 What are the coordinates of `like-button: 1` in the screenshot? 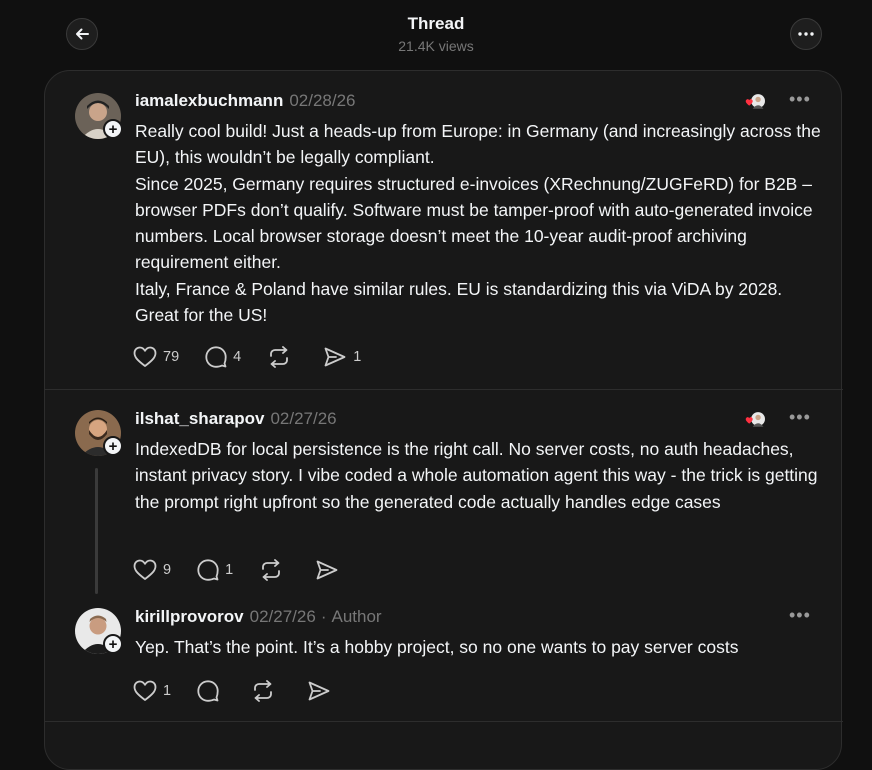 It's located at (152, 691).